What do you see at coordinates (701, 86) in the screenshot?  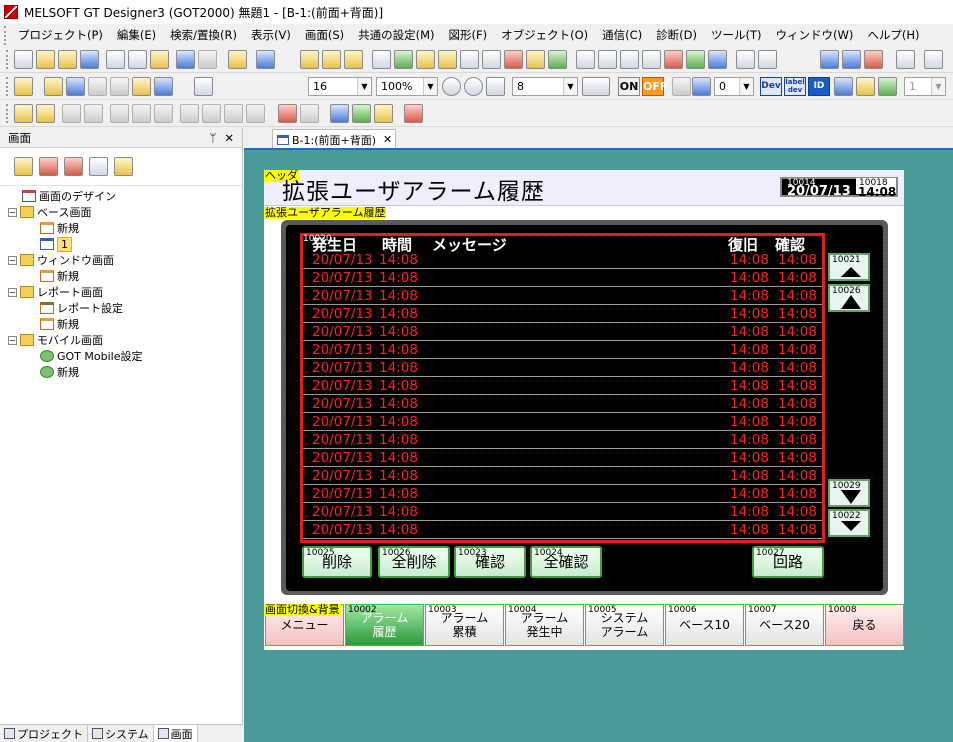 I see `arrow-right-icon` at bounding box center [701, 86].